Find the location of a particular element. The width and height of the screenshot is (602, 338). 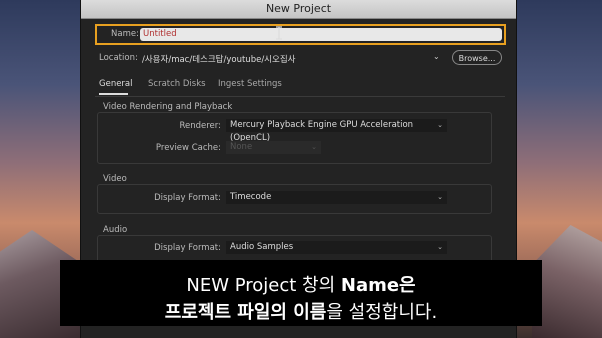

preview-cache-value: None is located at coordinates (241, 147).